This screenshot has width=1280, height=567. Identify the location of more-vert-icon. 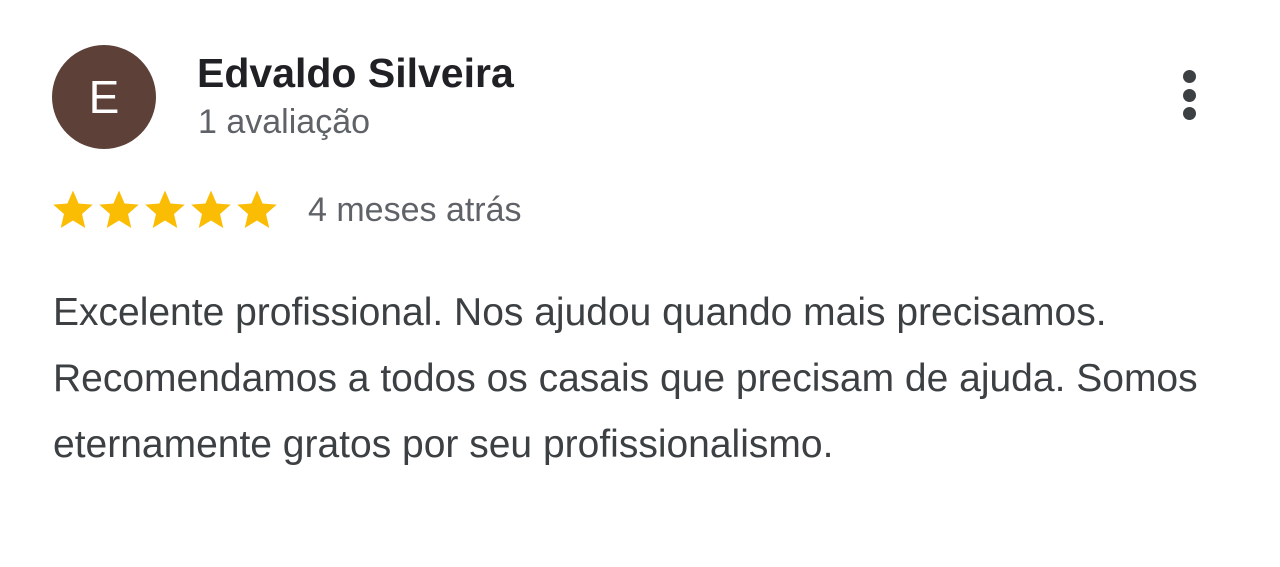
(1189, 76).